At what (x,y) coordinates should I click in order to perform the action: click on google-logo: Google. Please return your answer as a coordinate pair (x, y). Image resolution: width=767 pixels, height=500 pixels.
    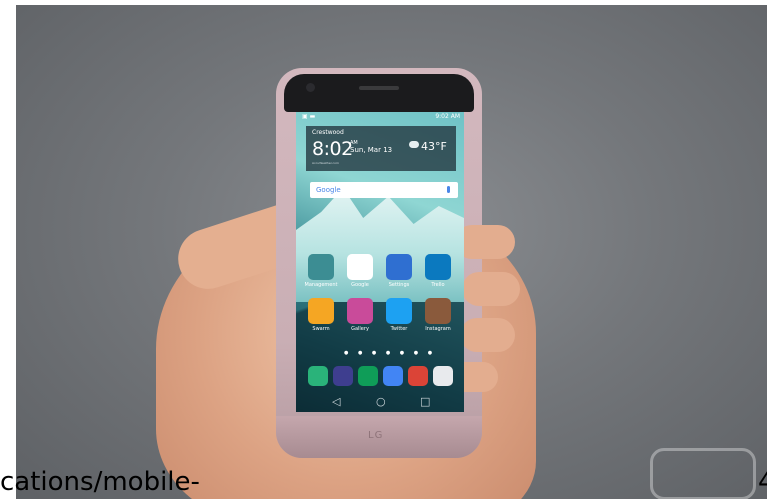
    Looking at the image, I should click on (328, 190).